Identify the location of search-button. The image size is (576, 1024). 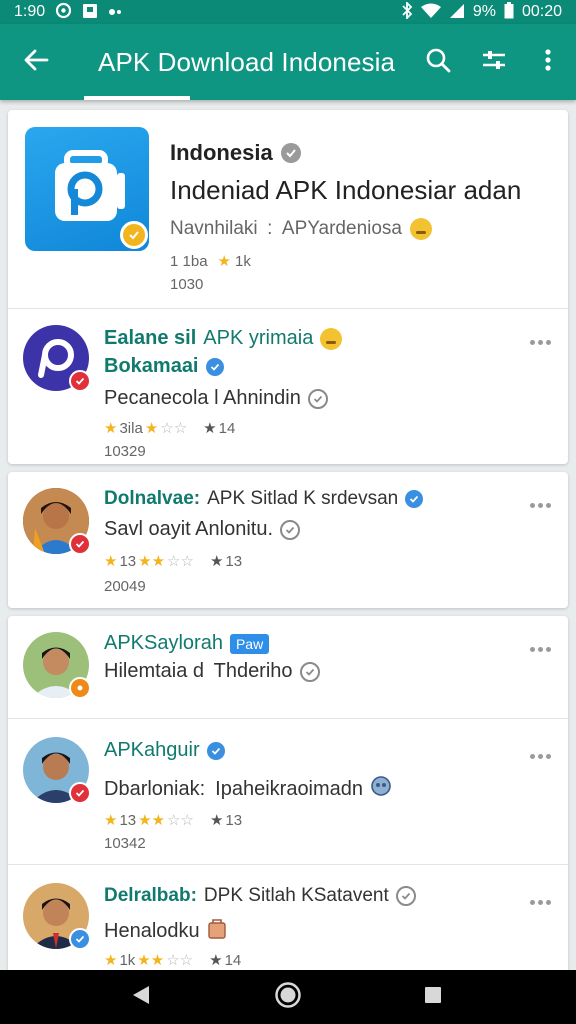
(438, 62).